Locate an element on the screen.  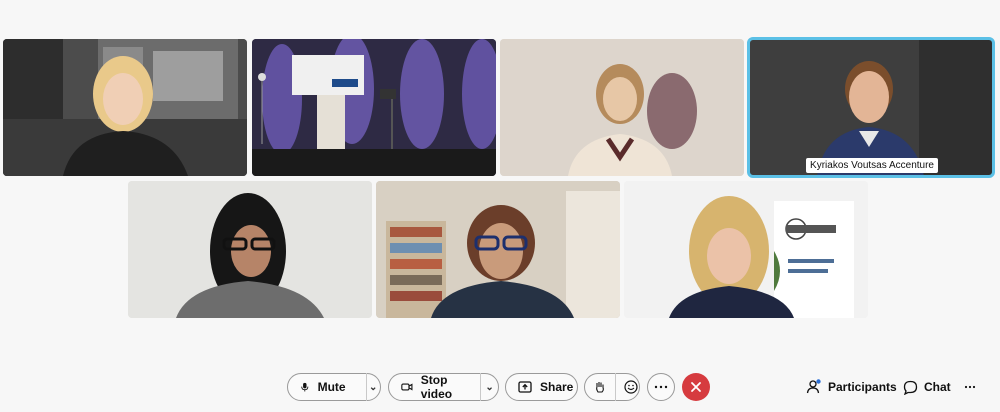
emoji-reaction-icon is located at coordinates (631, 387).